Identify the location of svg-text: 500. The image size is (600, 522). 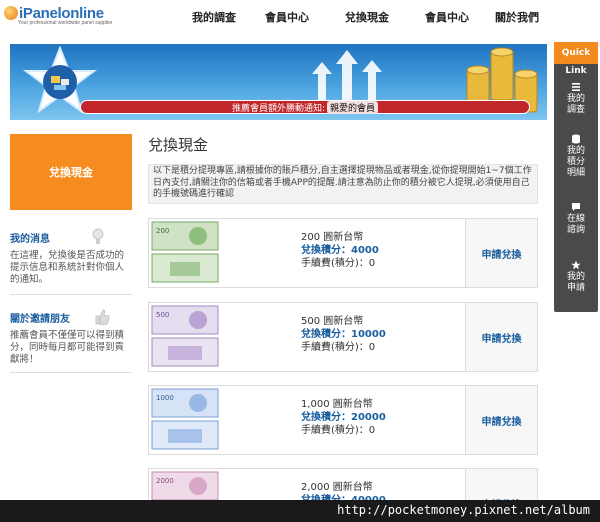
(162, 315).